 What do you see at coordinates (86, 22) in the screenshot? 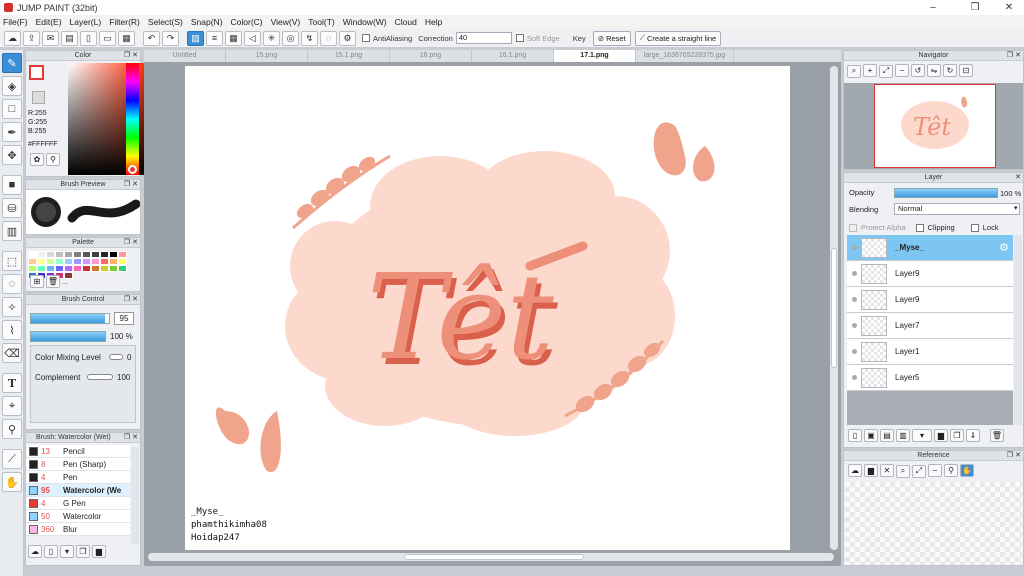
I see `menu-layer: Layer(L)` at bounding box center [86, 22].